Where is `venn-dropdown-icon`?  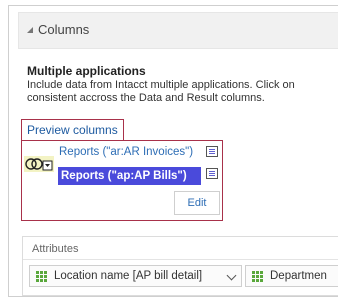
venn-dropdown-icon is located at coordinates (39, 164).